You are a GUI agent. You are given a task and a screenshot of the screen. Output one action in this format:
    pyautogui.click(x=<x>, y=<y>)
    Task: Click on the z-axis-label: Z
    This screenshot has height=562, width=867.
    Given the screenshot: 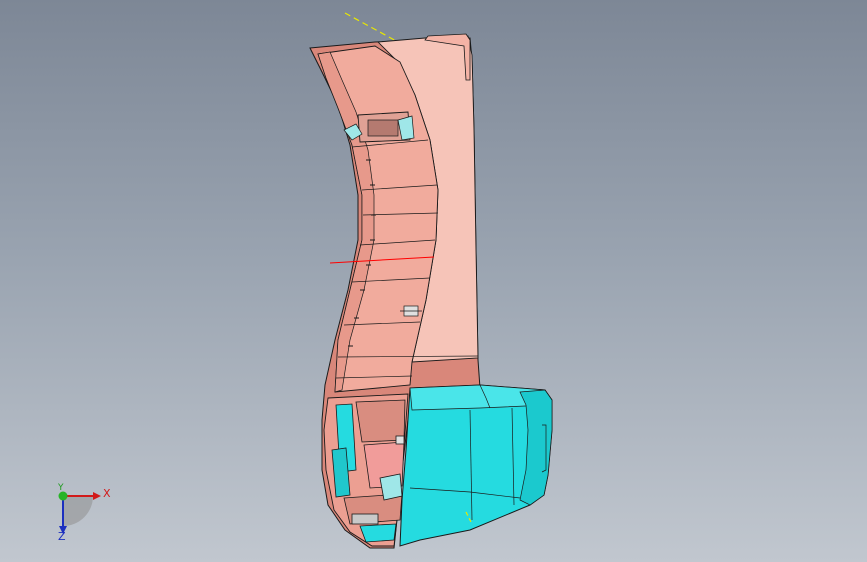 What is the action you would take?
    pyautogui.click(x=62, y=536)
    